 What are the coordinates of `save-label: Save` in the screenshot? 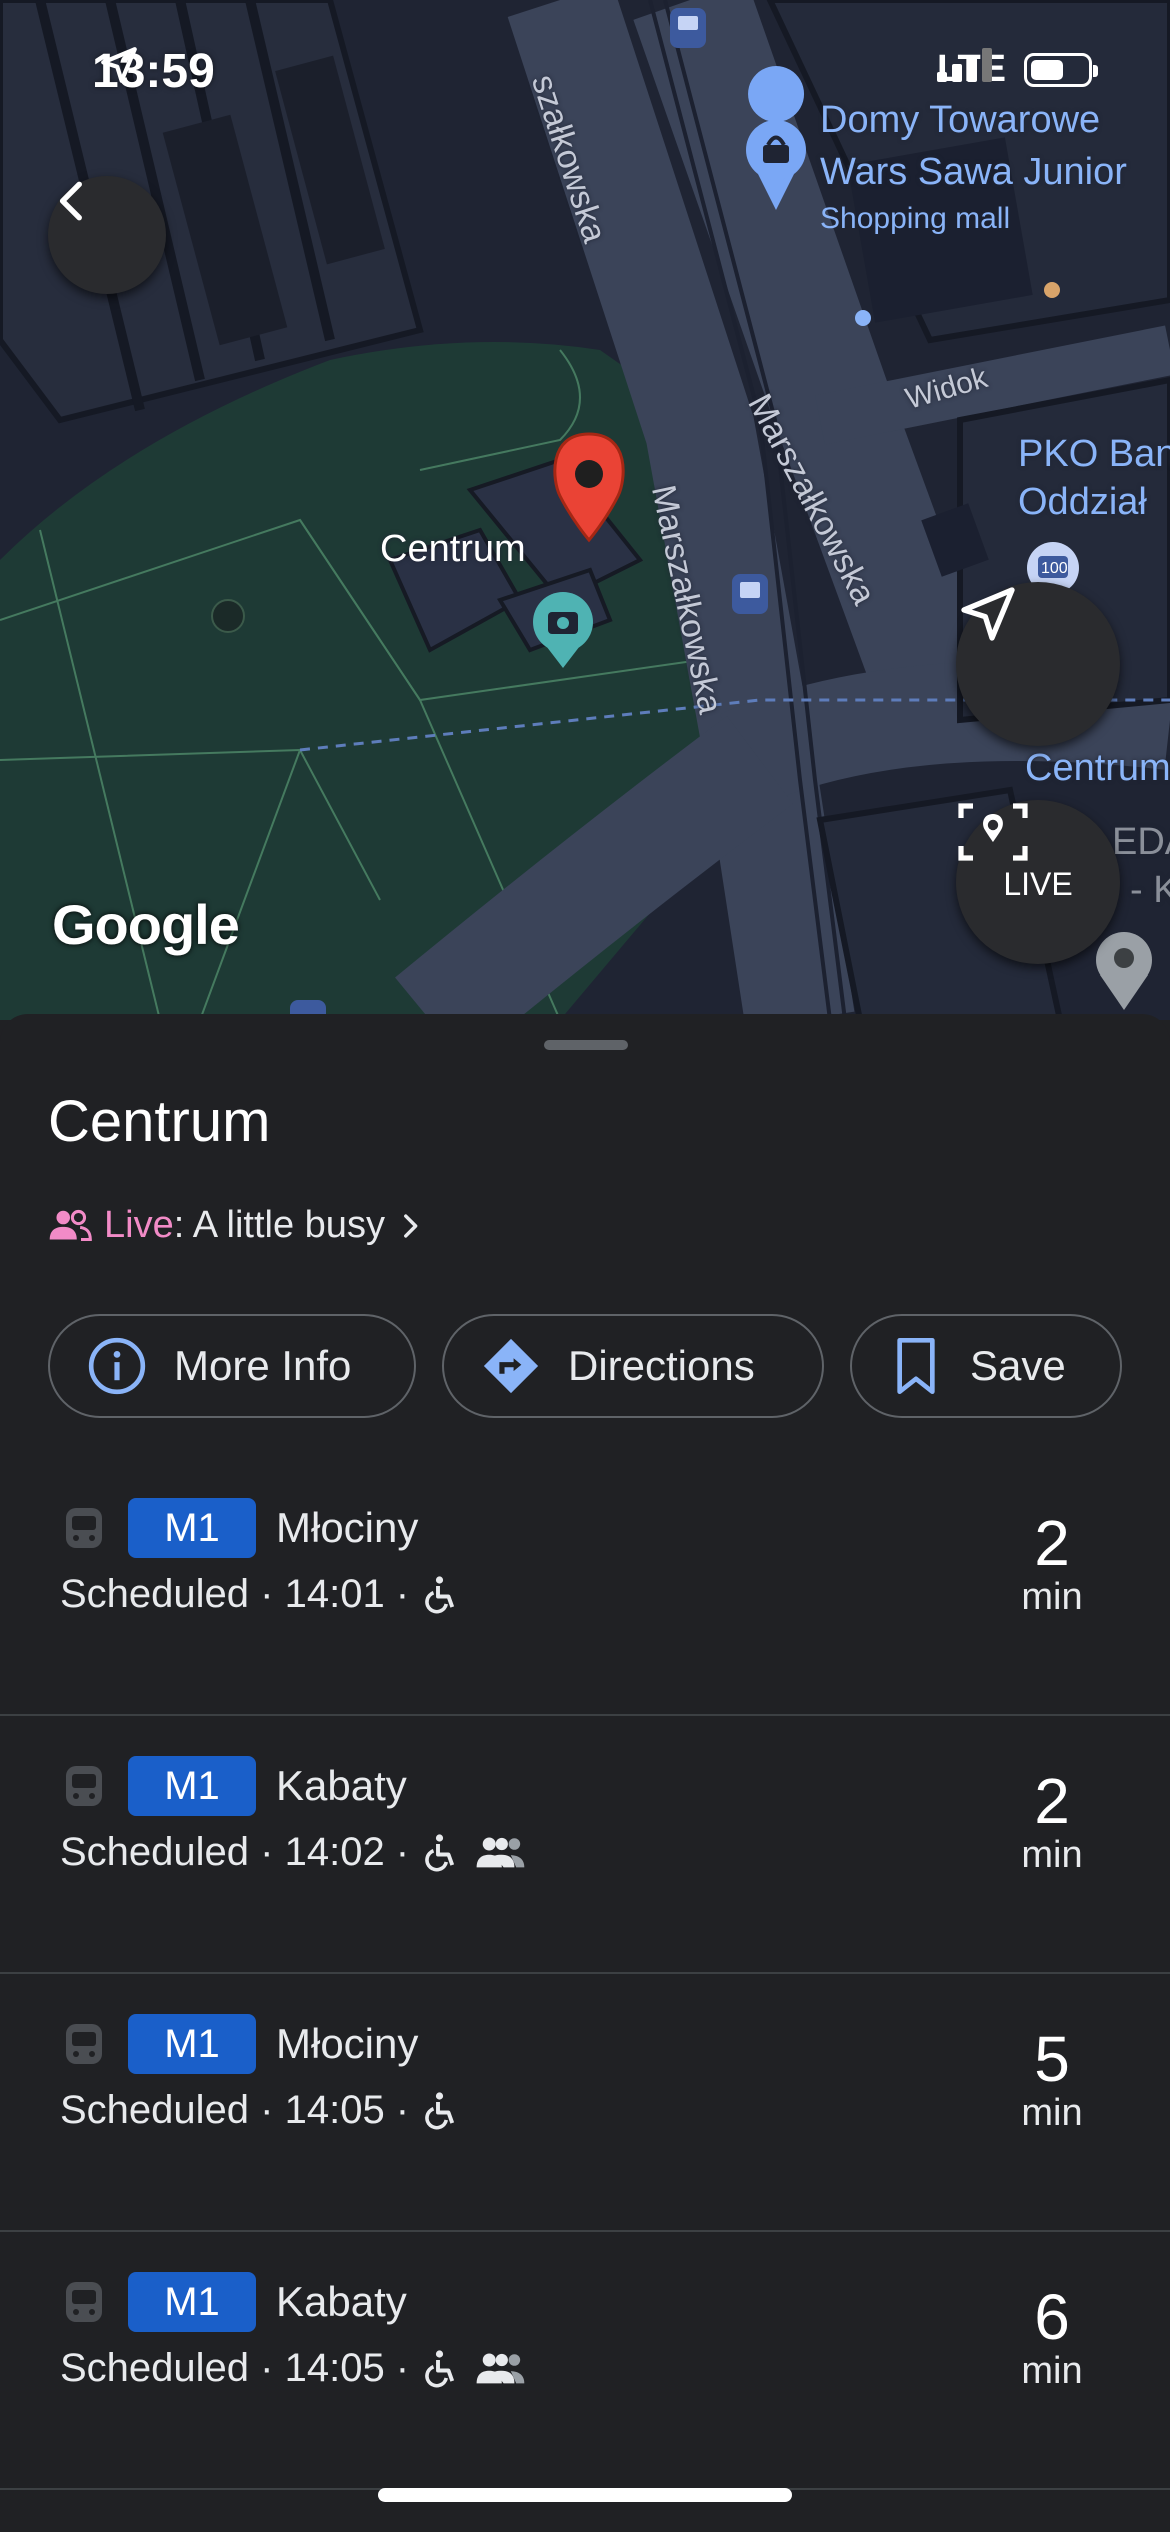 It's located at (1018, 1365).